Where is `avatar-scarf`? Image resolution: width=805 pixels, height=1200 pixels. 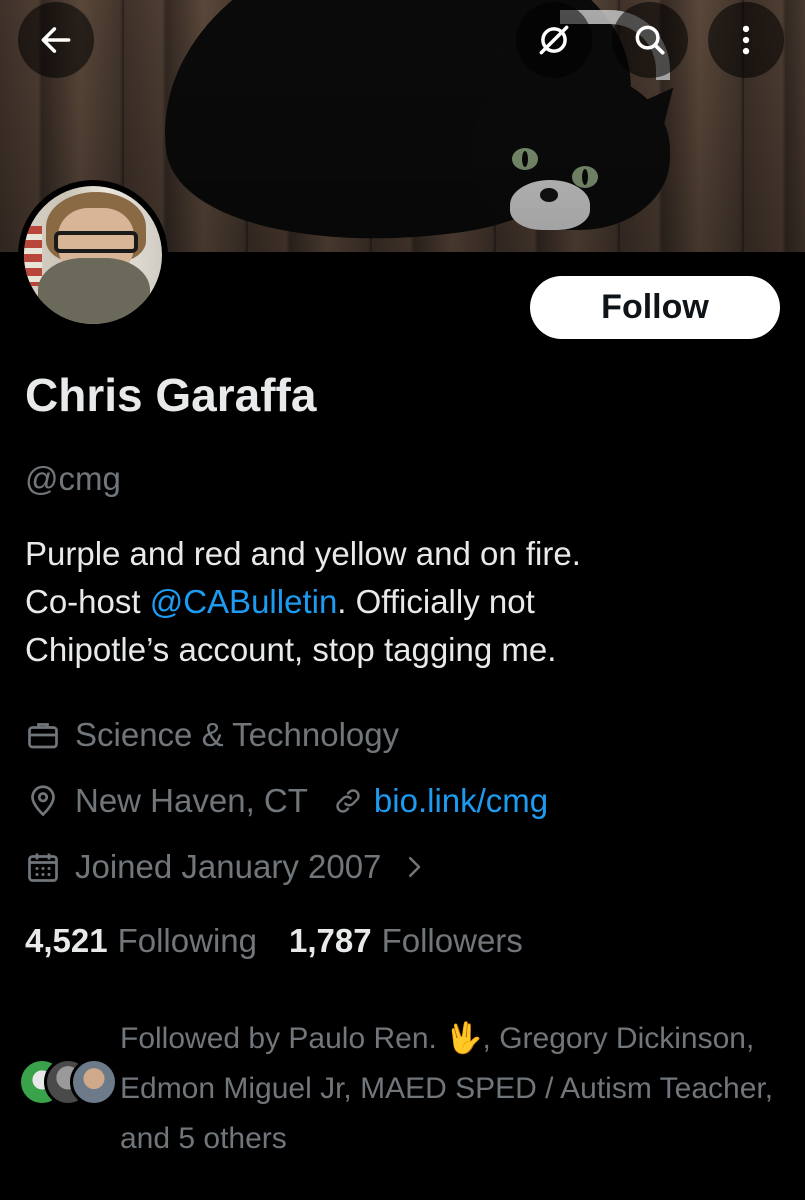 avatar-scarf is located at coordinates (94, 291).